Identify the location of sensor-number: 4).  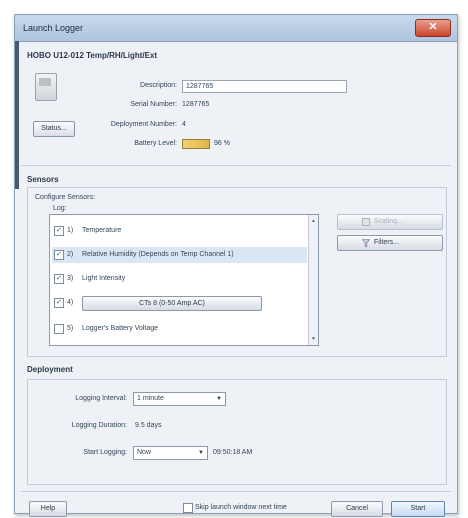
(70, 302).